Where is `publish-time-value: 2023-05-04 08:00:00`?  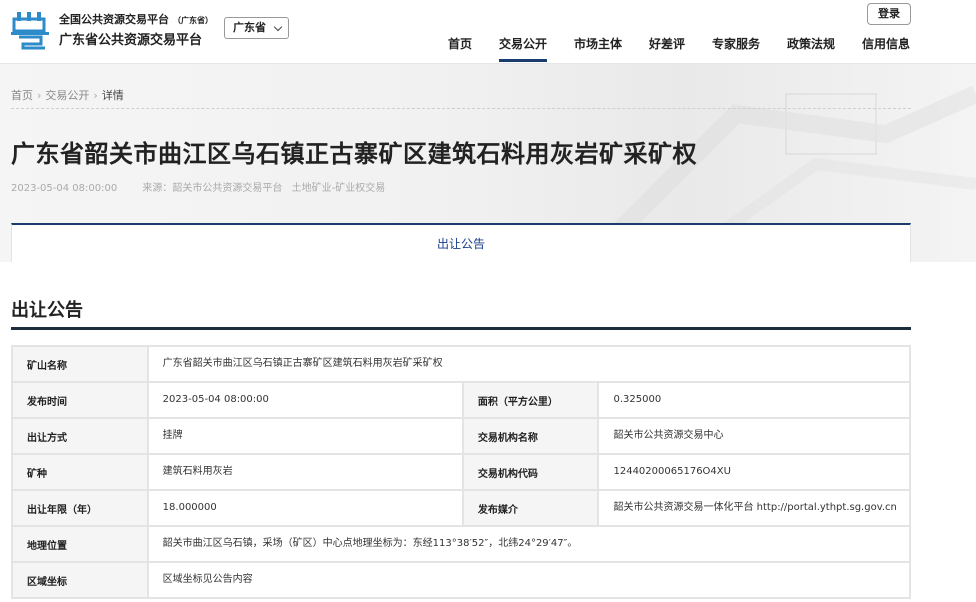 publish-time-value: 2023-05-04 08:00:00 is located at coordinates (305, 400).